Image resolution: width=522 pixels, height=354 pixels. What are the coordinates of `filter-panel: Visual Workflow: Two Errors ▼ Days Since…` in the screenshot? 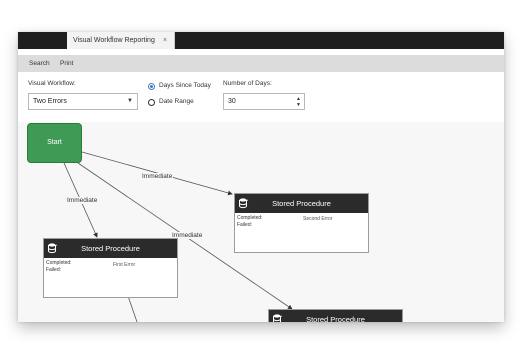 It's located at (261, 97).